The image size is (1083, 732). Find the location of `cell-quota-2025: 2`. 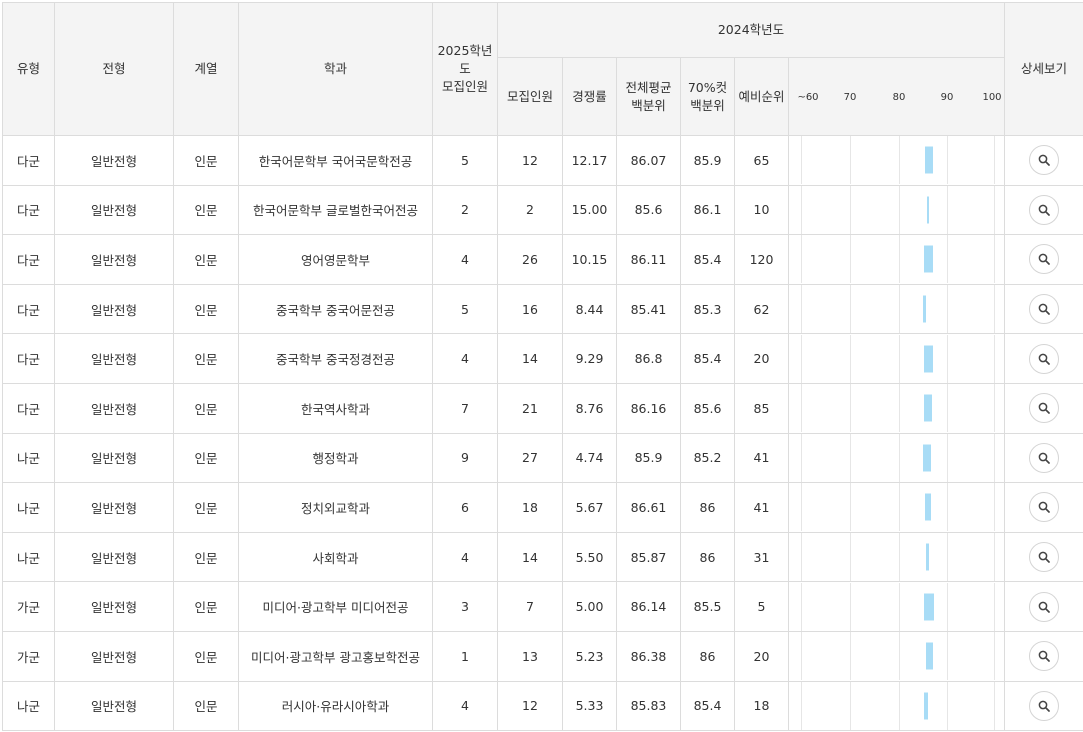

cell-quota-2025: 2 is located at coordinates (465, 210).